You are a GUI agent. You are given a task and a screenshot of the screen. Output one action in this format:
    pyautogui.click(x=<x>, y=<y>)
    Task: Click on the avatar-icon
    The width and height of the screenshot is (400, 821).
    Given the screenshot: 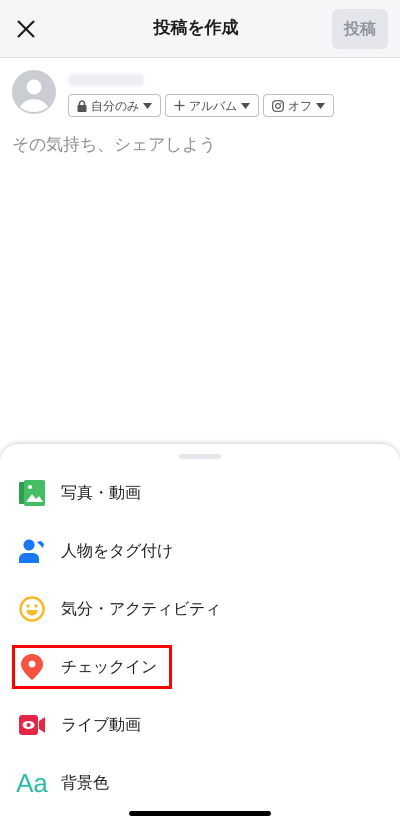 What is the action you would take?
    pyautogui.click(x=34, y=92)
    